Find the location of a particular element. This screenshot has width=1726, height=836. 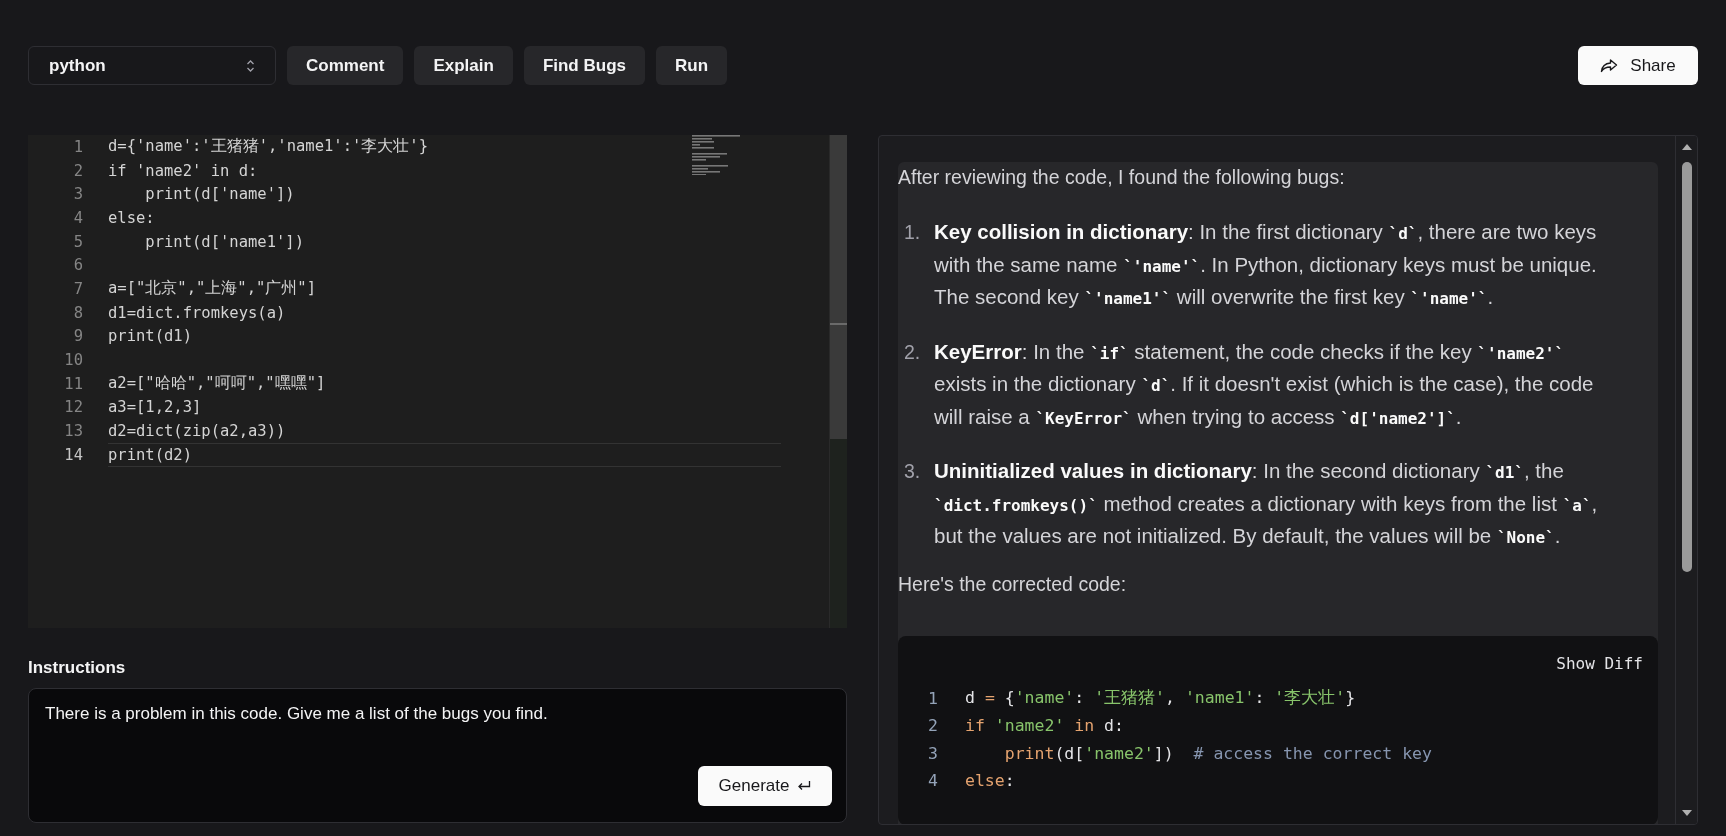

code-line: d2=dict(zip(a2,a3)) is located at coordinates (197, 431).